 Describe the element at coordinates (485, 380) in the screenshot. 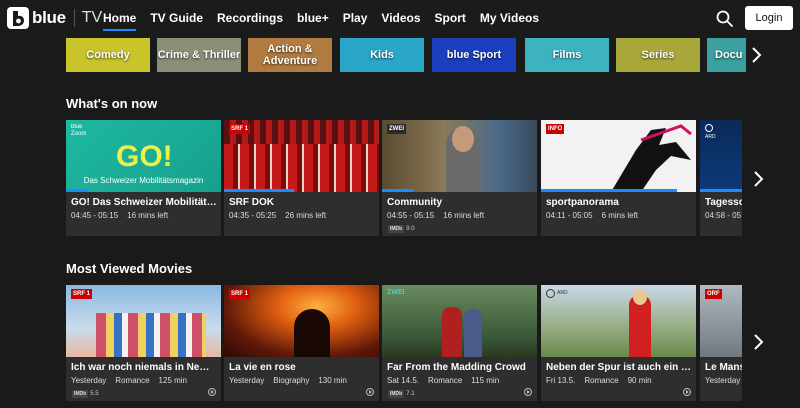

I see `duration: 115 min` at that location.